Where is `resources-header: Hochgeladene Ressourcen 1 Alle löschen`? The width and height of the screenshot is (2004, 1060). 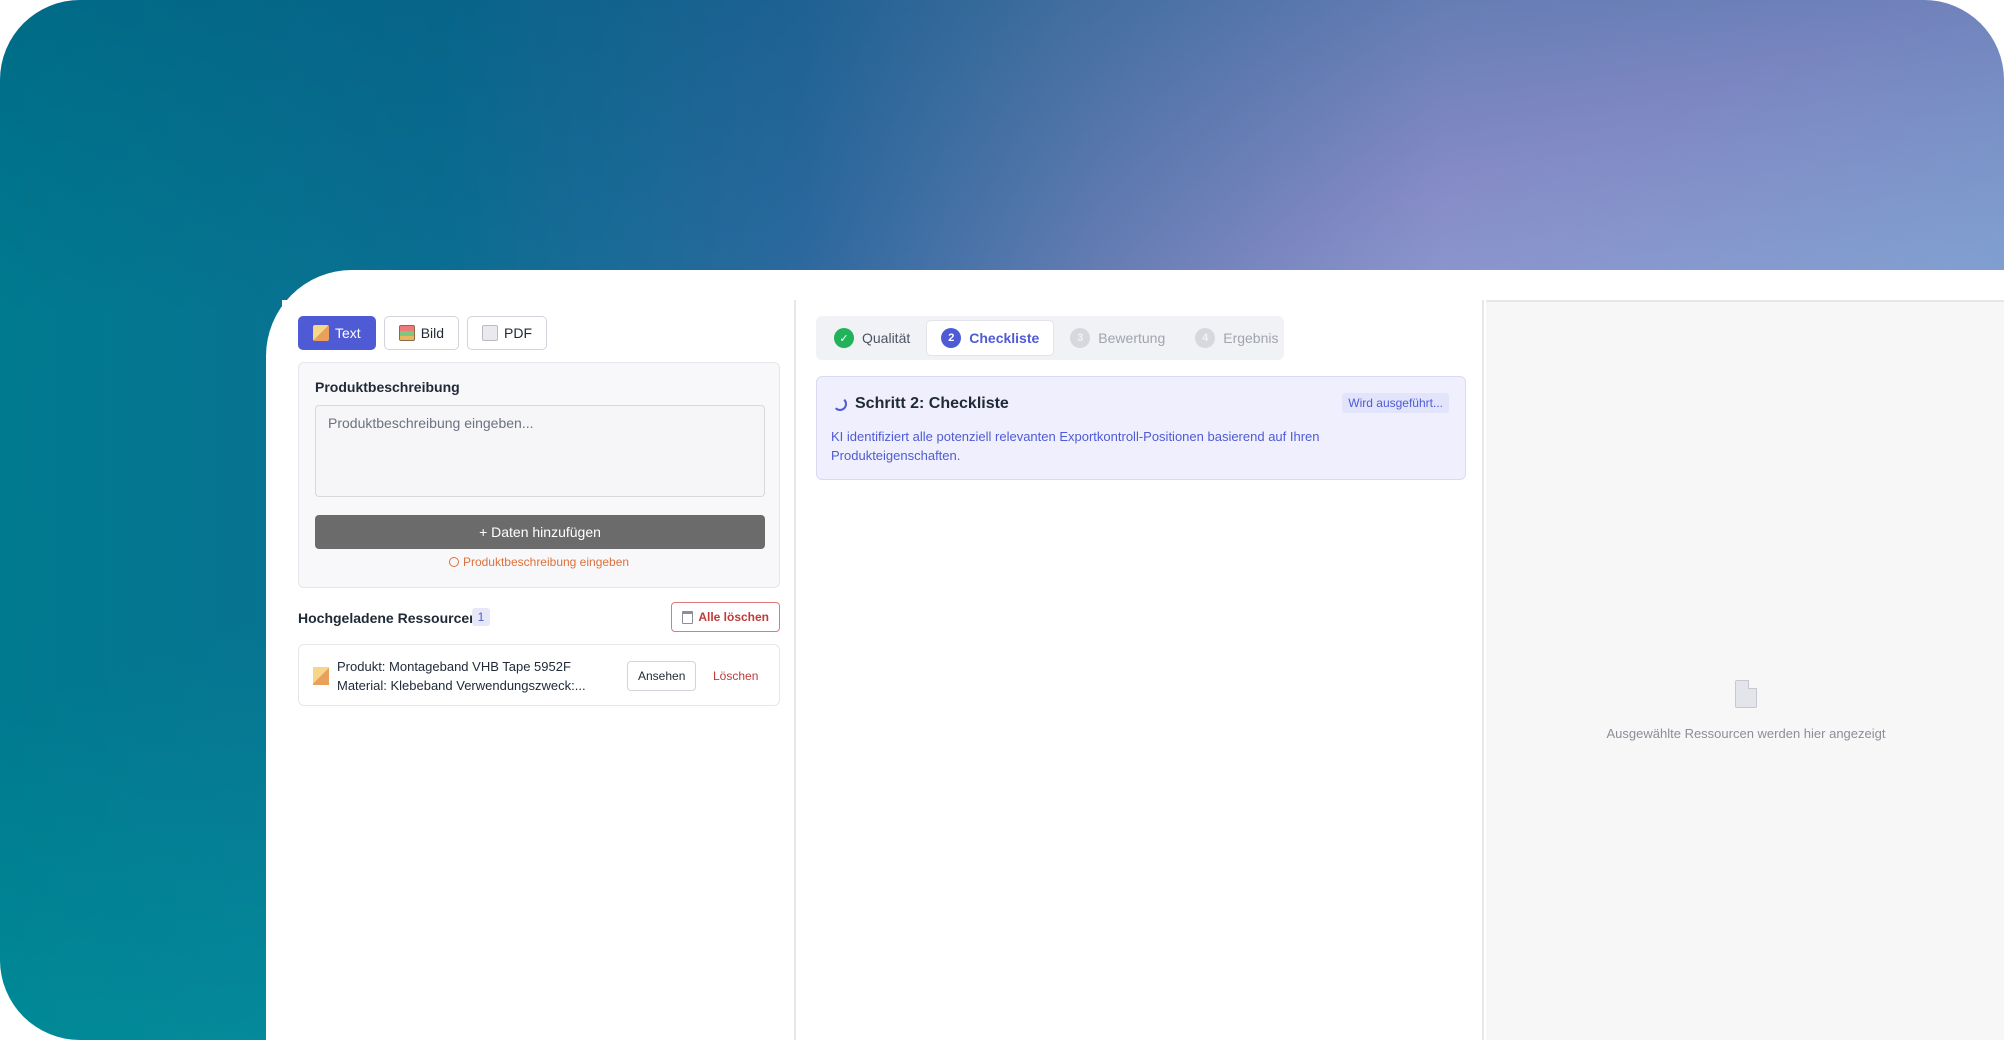
resources-header: Hochgeladene Ressourcen 1 Alle löschen is located at coordinates (539, 617).